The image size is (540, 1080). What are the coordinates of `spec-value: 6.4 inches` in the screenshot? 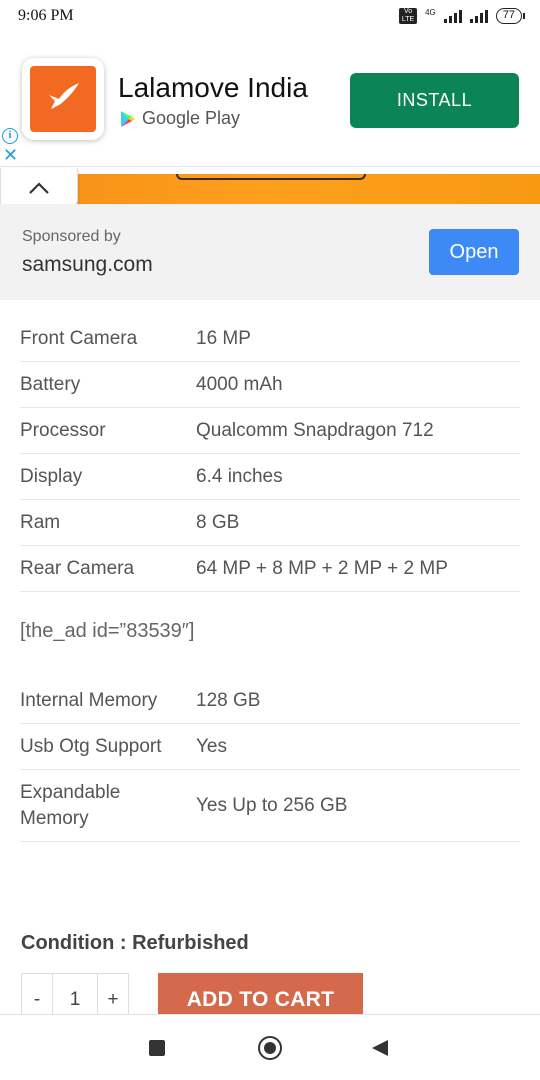 It's located at (239, 476).